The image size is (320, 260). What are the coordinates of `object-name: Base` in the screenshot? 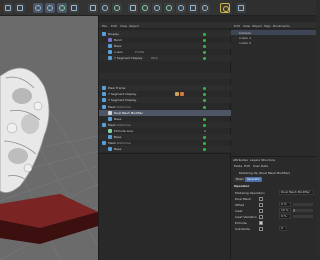 It's located at (118, 46).